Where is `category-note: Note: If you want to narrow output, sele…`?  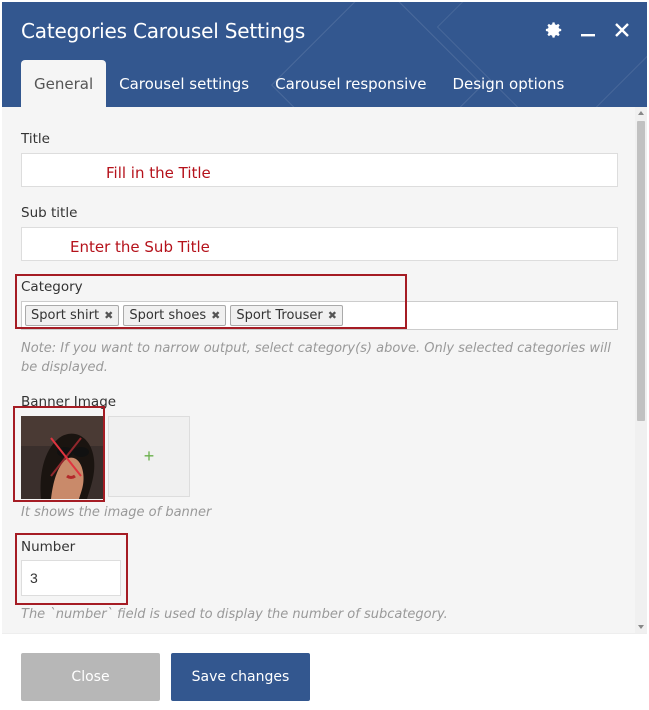
category-note: Note: If you want to narrow output, sele… is located at coordinates (316, 358).